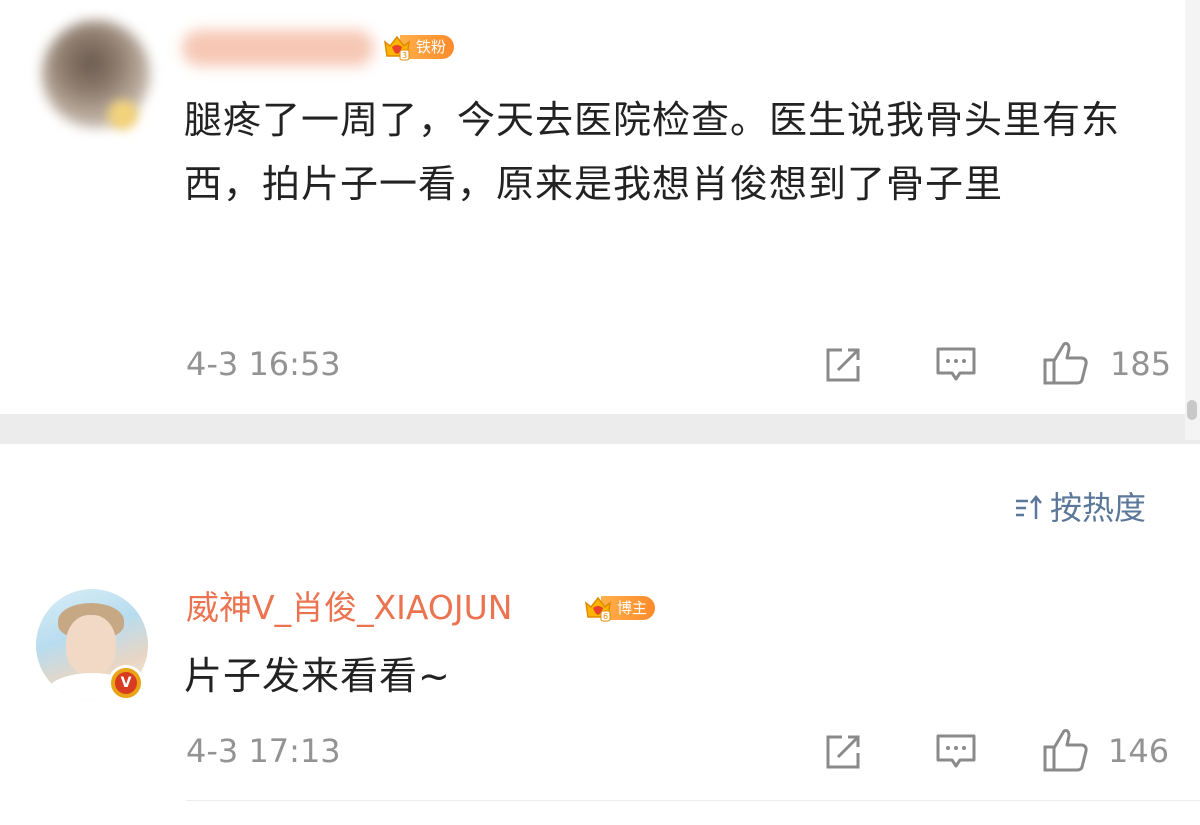 Image resolution: width=1200 pixels, height=825 pixels. I want to click on scrollbar, so click(1192, 220).